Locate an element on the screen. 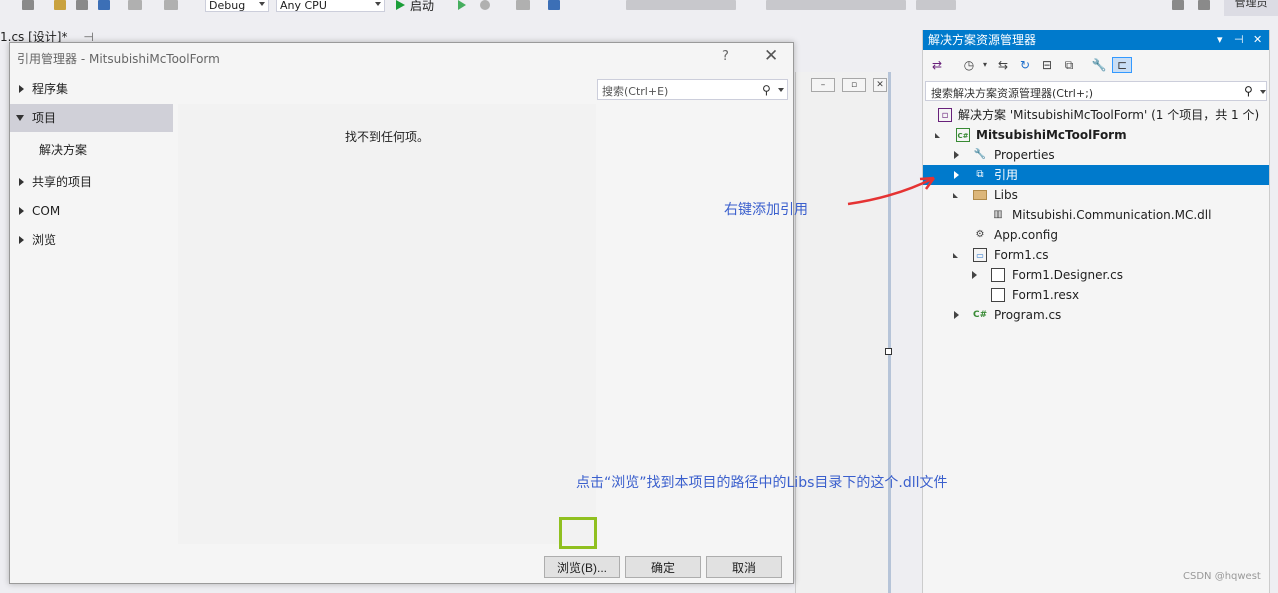  start-without-debug-icon is located at coordinates (462, 5).